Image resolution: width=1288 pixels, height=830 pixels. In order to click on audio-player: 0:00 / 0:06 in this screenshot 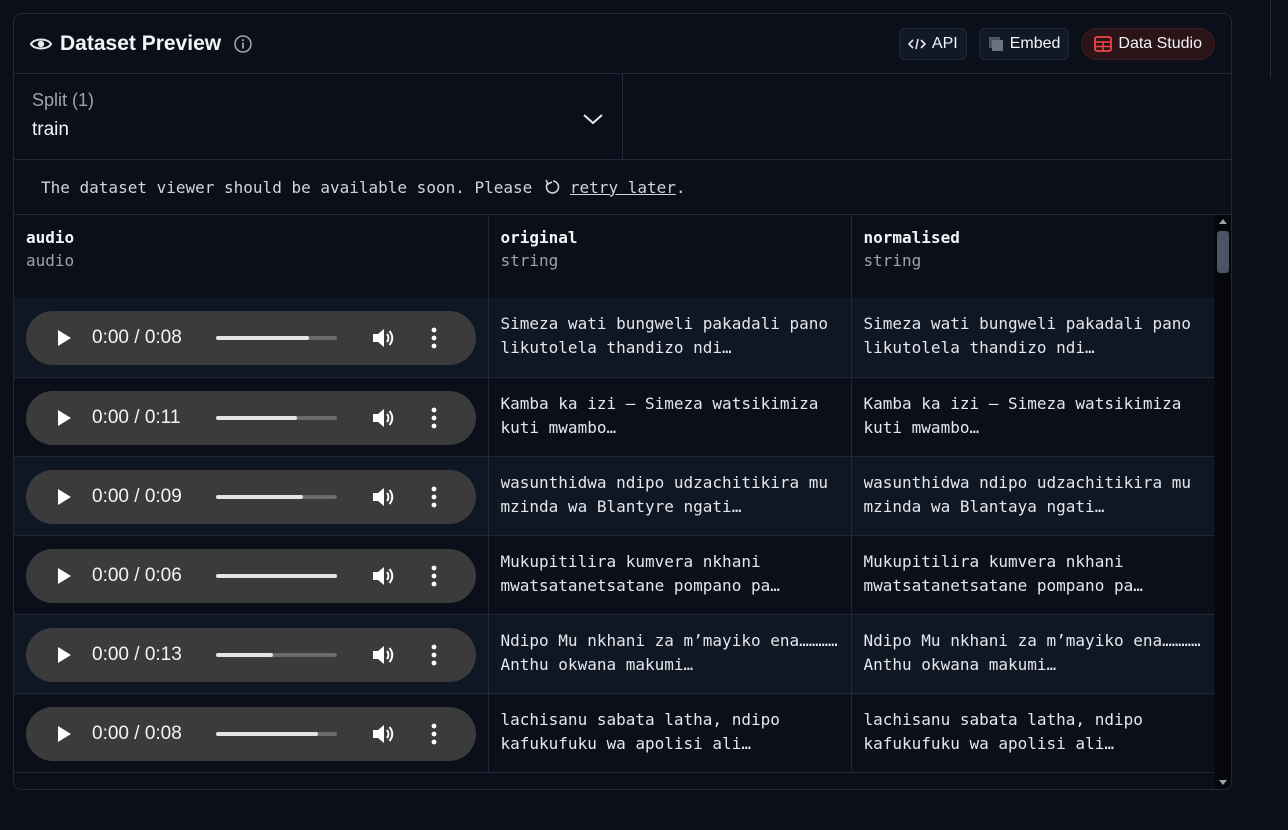, I will do `click(251, 575)`.